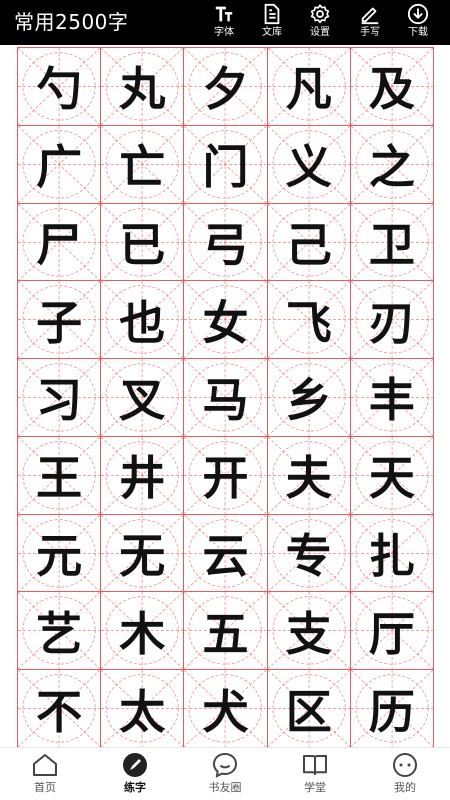 This screenshot has width=450, height=800. What do you see at coordinates (309, 320) in the screenshot?
I see `grid-cell: 飞` at bounding box center [309, 320].